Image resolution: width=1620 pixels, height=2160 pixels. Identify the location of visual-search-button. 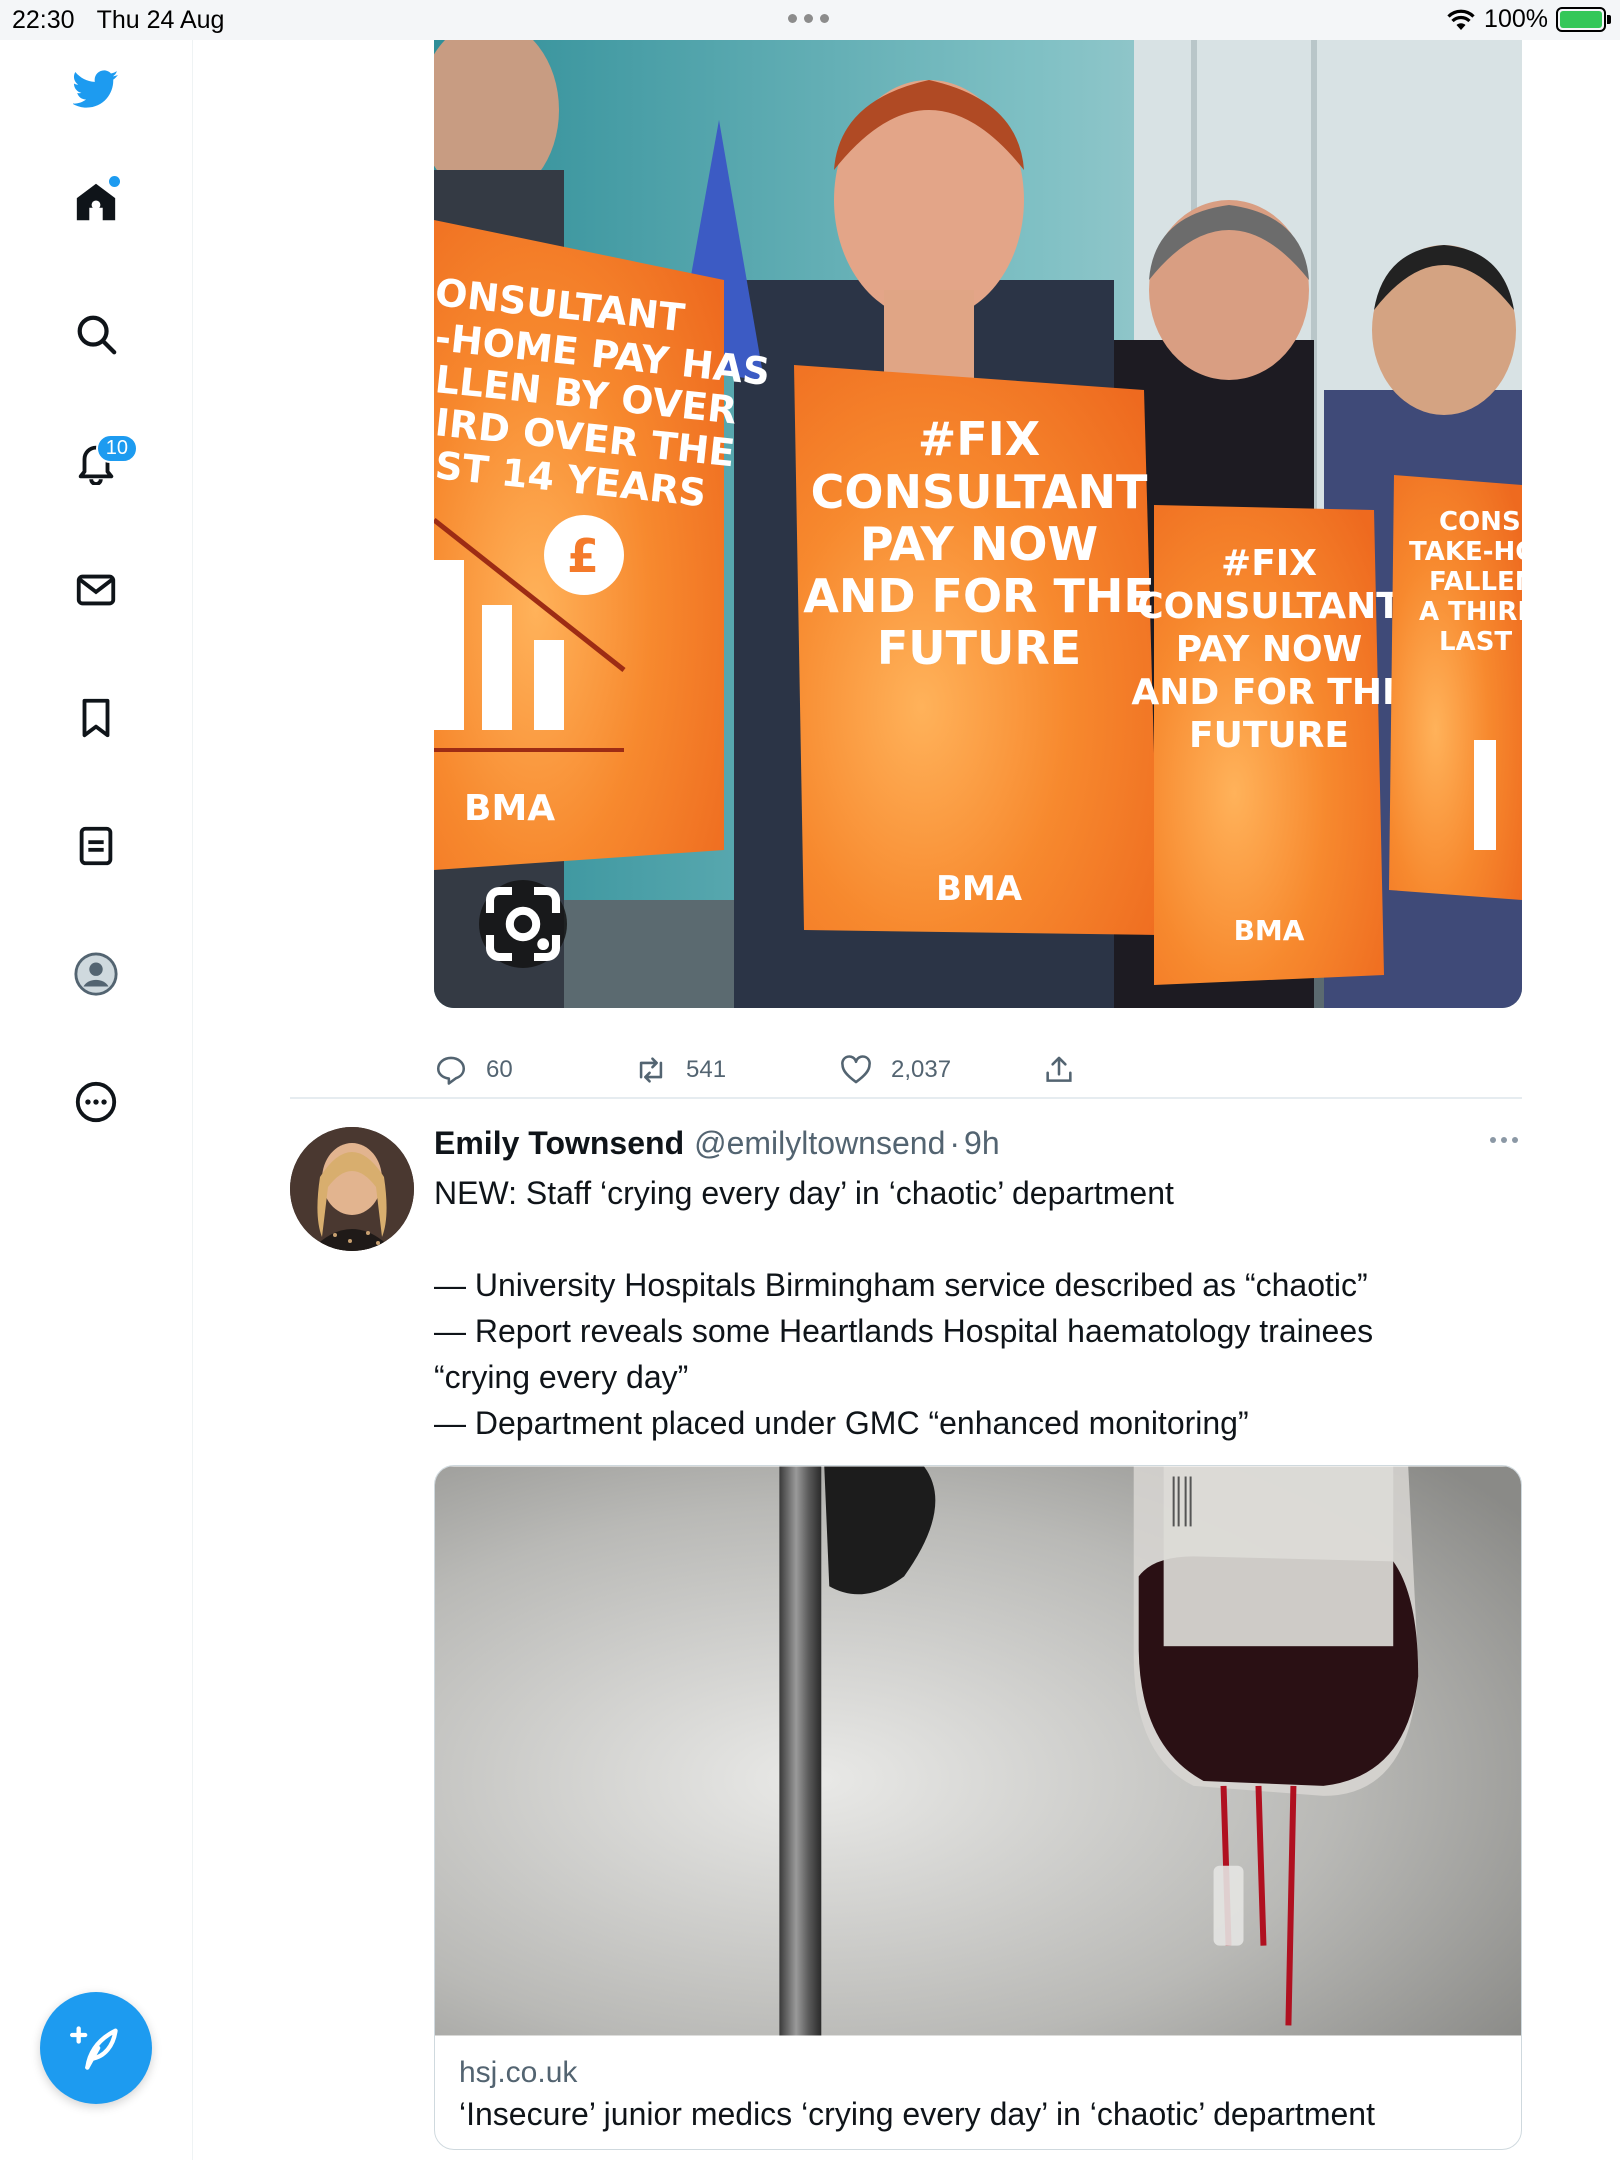
(523, 924).